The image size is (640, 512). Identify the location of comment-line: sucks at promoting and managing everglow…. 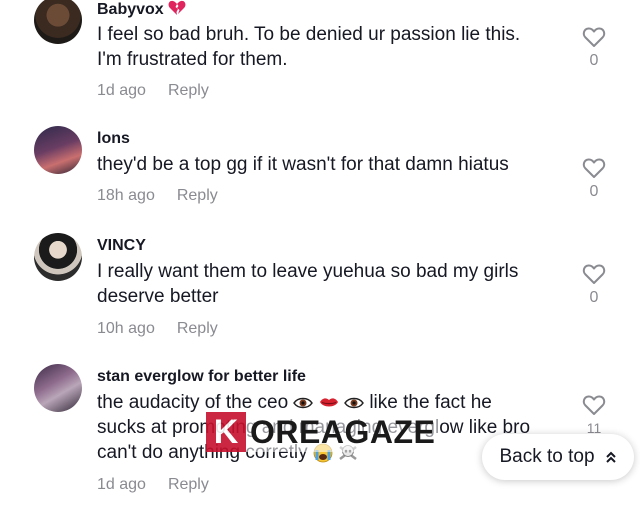
(314, 427).